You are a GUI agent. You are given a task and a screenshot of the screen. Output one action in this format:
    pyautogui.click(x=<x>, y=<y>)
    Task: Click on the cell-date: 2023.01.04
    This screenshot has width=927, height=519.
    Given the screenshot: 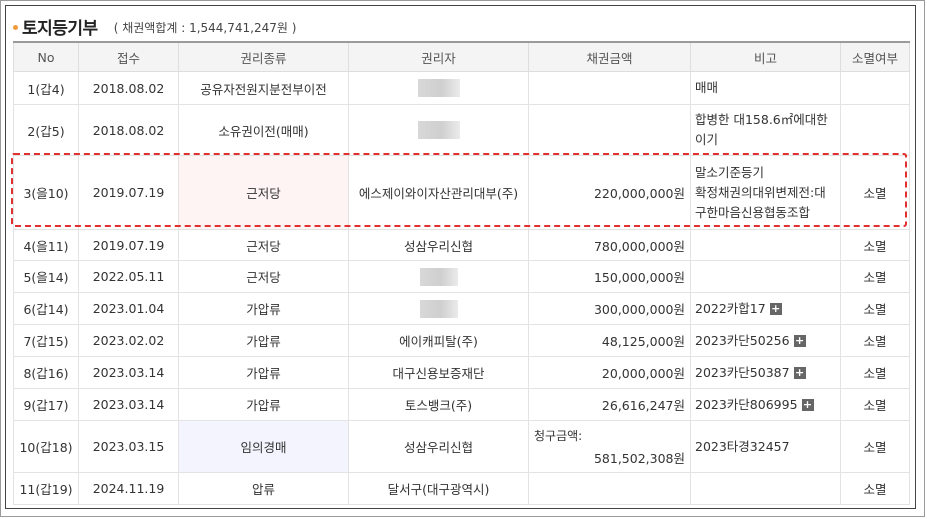 What is the action you would take?
    pyautogui.click(x=128, y=308)
    